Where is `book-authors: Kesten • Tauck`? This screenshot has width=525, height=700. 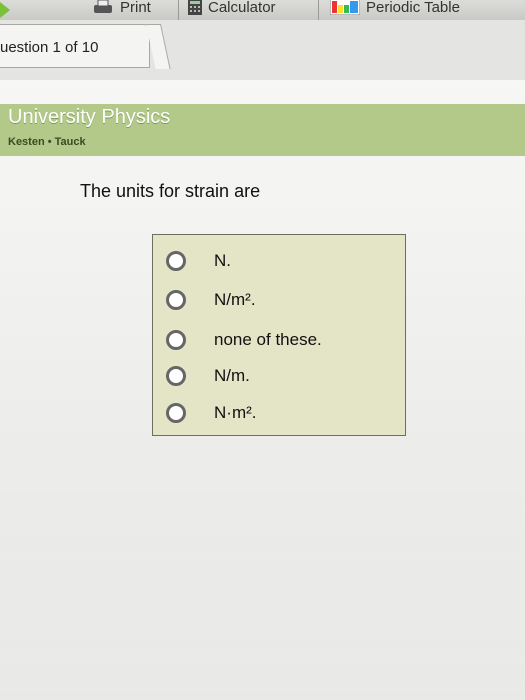 book-authors: Kesten • Tauck is located at coordinates (47, 142).